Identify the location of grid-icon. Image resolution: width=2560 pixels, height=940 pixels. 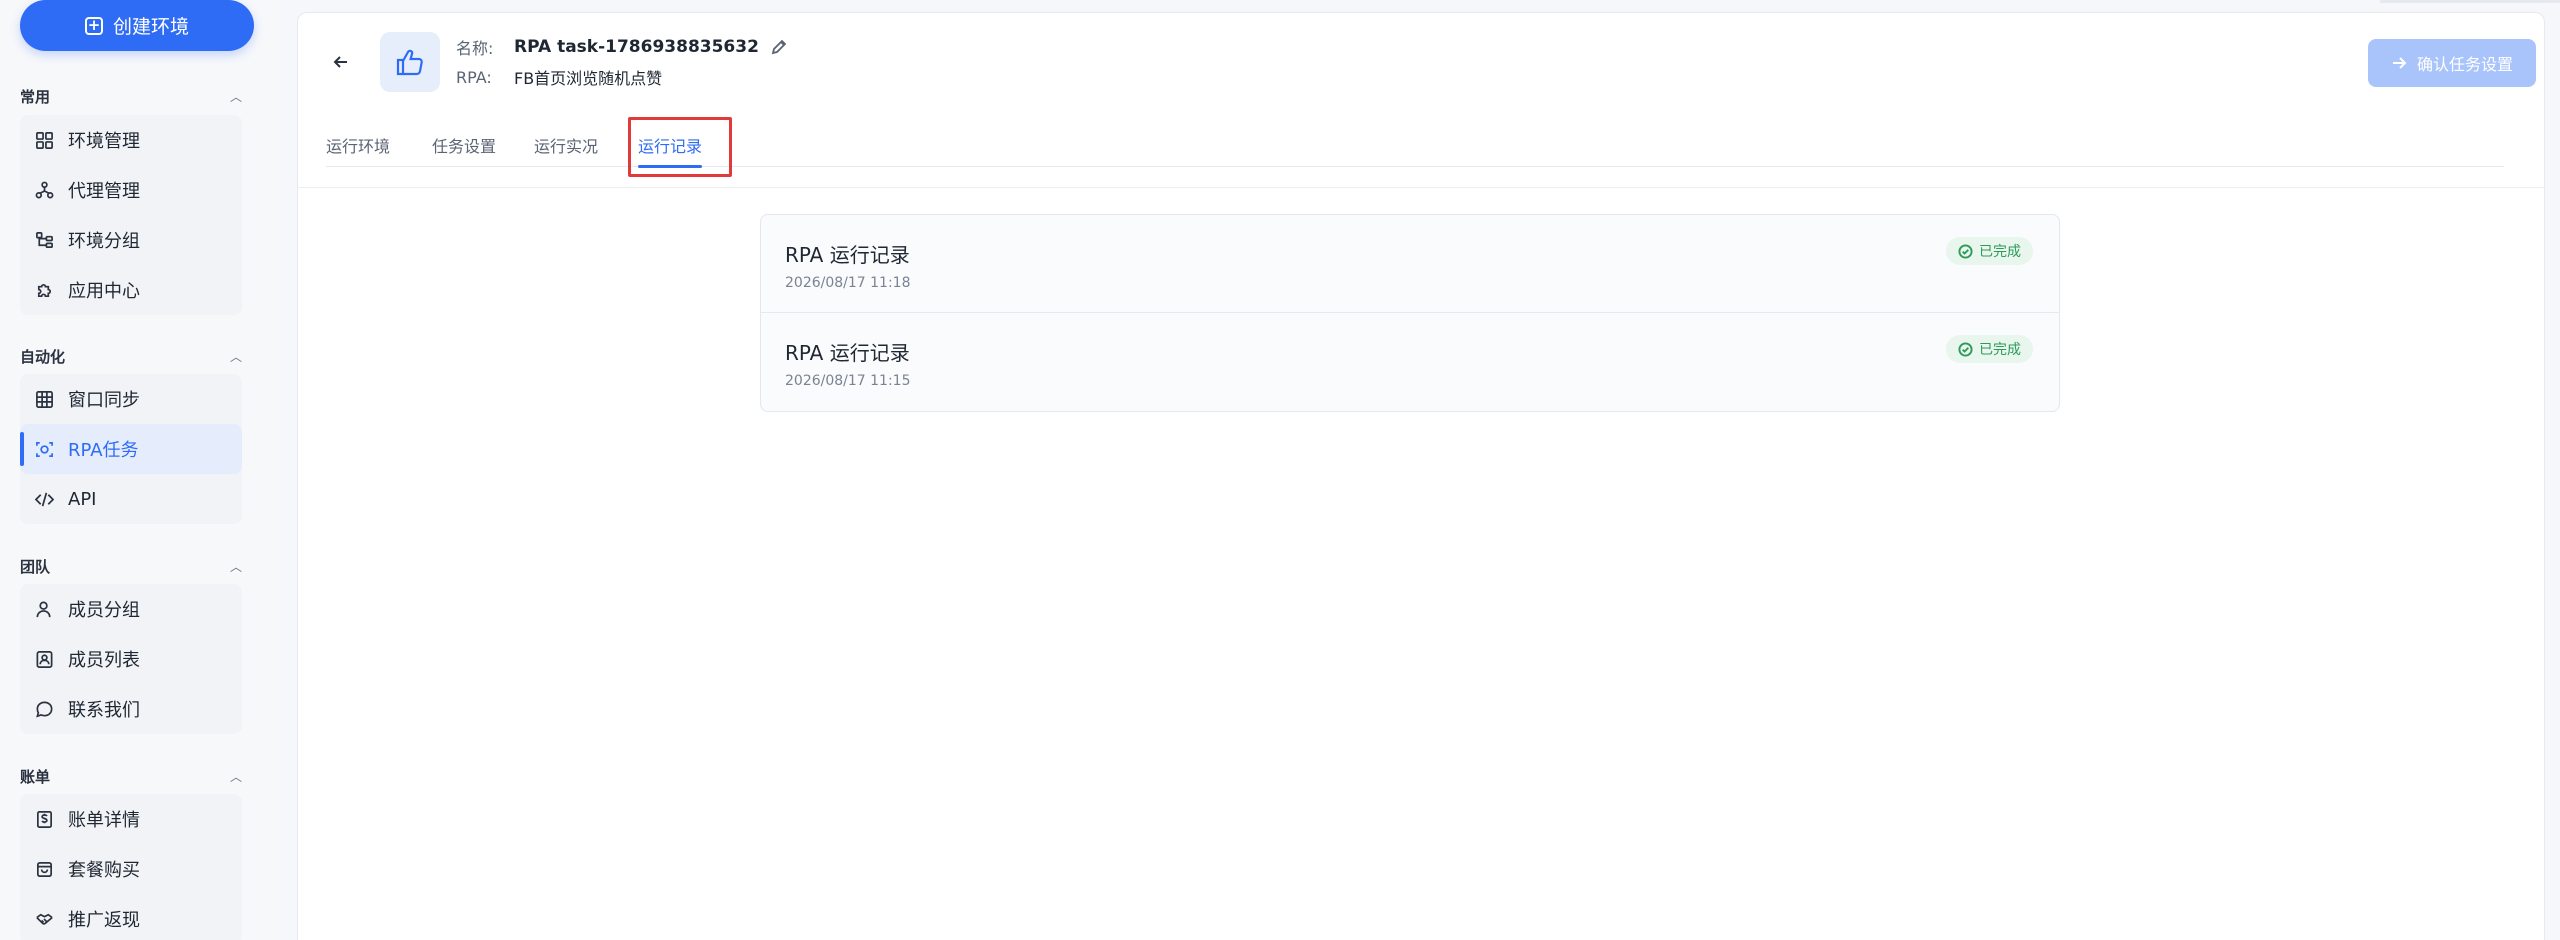
(44, 140).